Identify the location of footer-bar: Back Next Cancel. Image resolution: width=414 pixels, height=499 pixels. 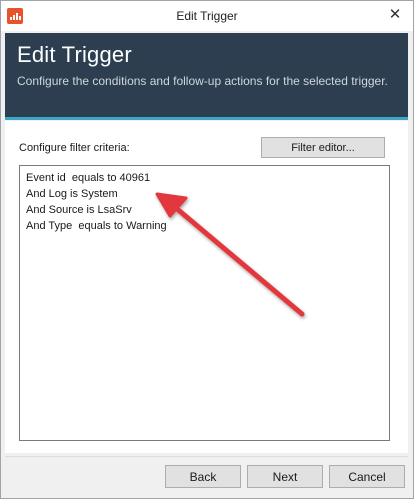
(206, 475).